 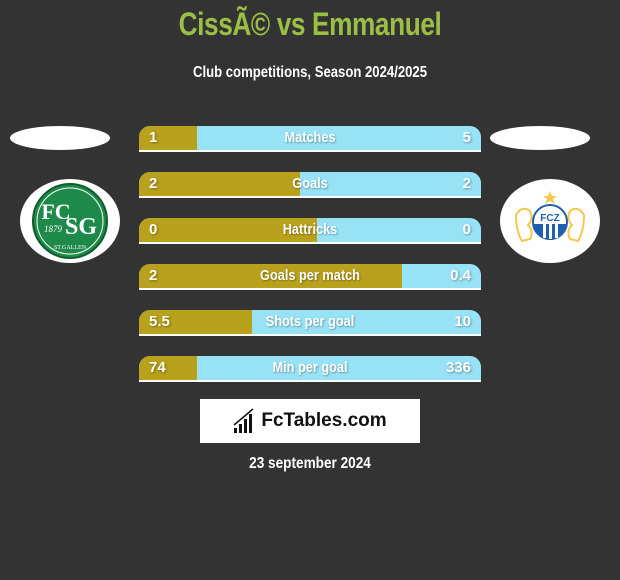 What do you see at coordinates (310, 24) in the screenshot?
I see `page-title: CissÃ© vs Emmanuel` at bounding box center [310, 24].